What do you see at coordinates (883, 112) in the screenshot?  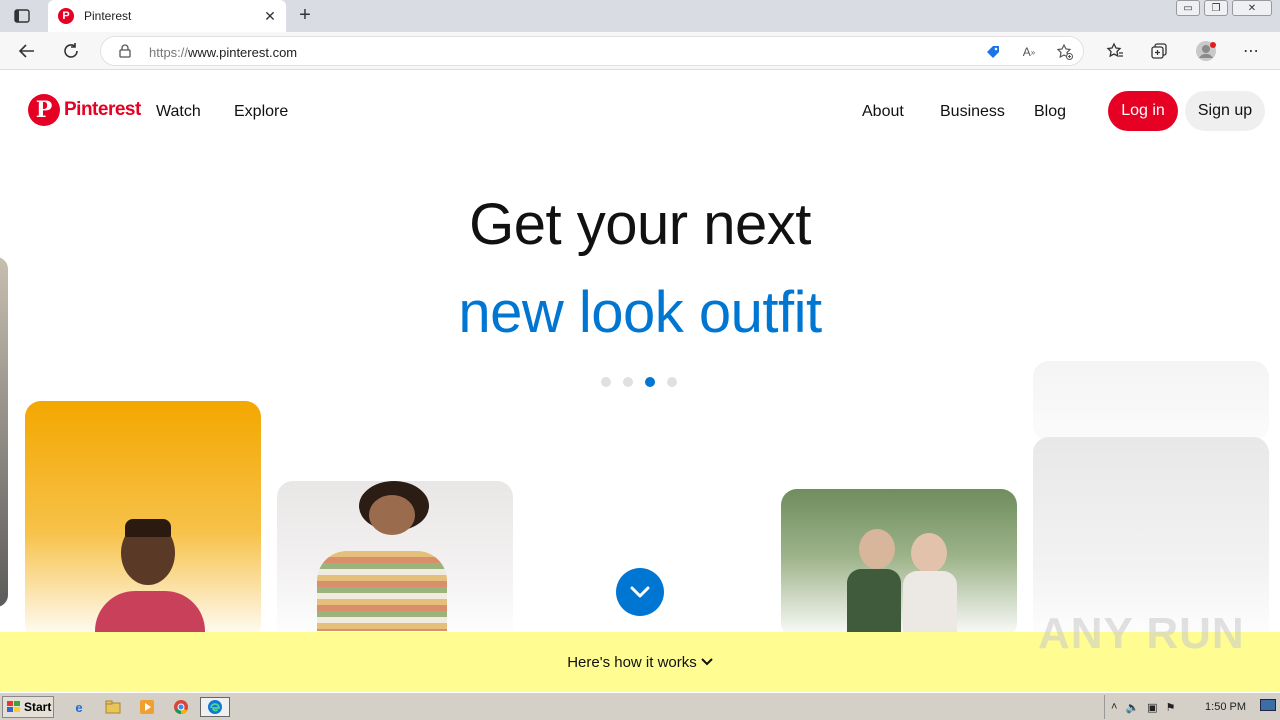 I see `nav-about-link: About` at bounding box center [883, 112].